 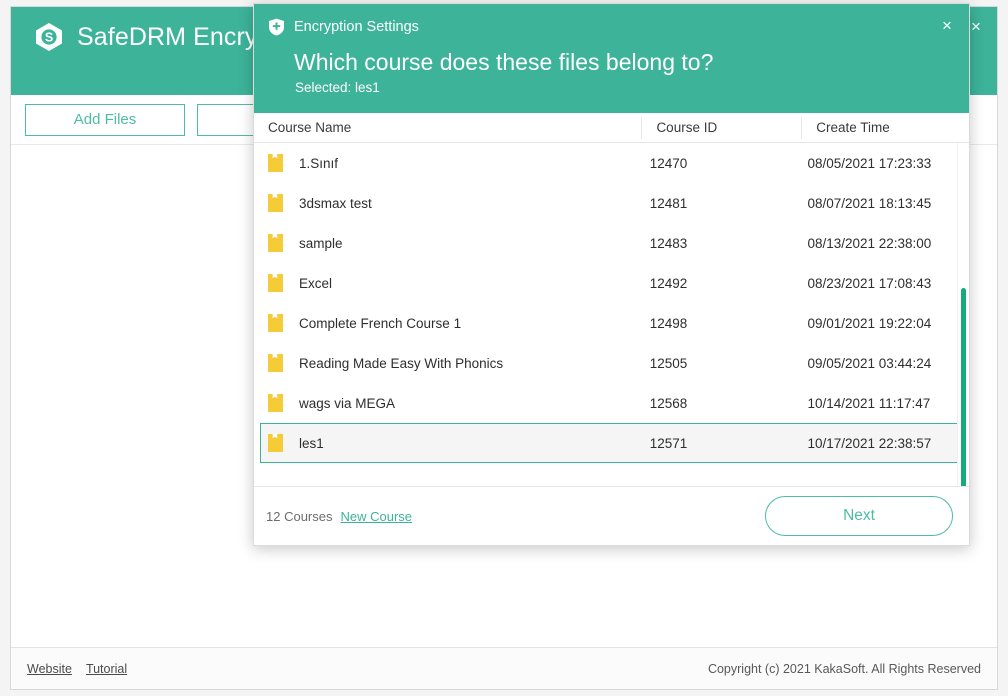 What do you see at coordinates (276, 27) in the screenshot?
I see `shield-plus-icon` at bounding box center [276, 27].